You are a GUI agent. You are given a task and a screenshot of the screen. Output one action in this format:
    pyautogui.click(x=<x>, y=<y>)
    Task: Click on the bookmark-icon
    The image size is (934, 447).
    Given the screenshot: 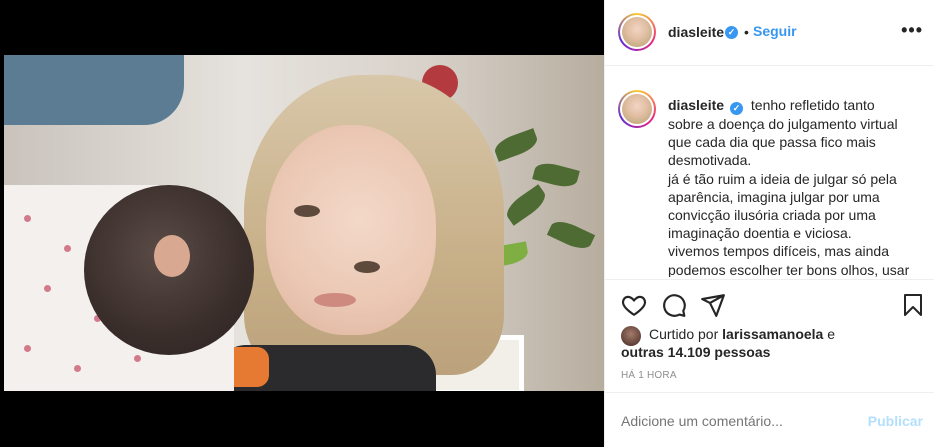 What is the action you would take?
    pyautogui.click(x=913, y=305)
    